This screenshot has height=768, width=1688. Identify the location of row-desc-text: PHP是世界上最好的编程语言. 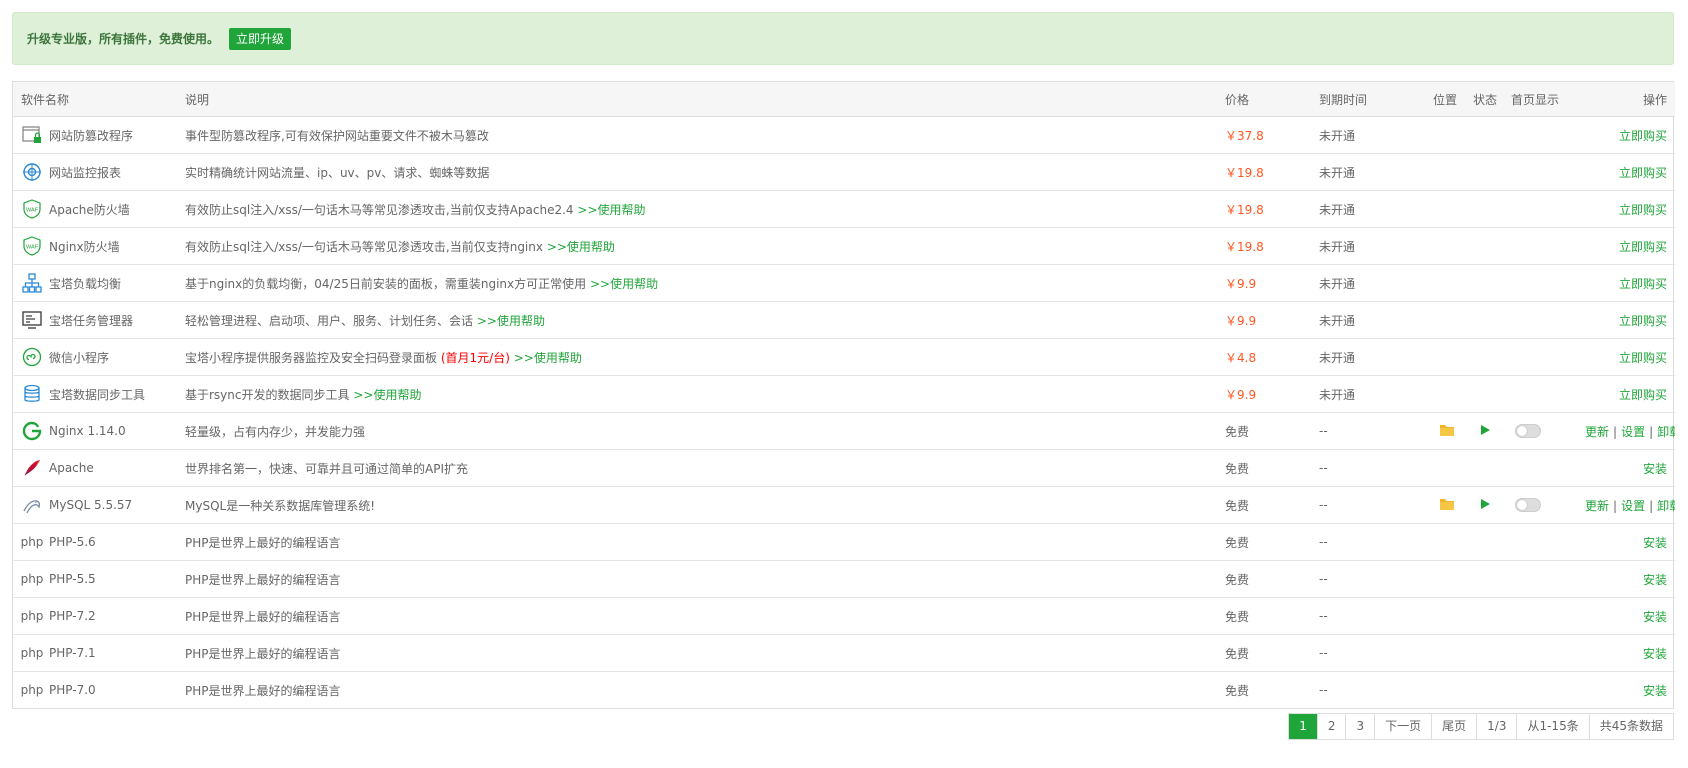
(263, 690).